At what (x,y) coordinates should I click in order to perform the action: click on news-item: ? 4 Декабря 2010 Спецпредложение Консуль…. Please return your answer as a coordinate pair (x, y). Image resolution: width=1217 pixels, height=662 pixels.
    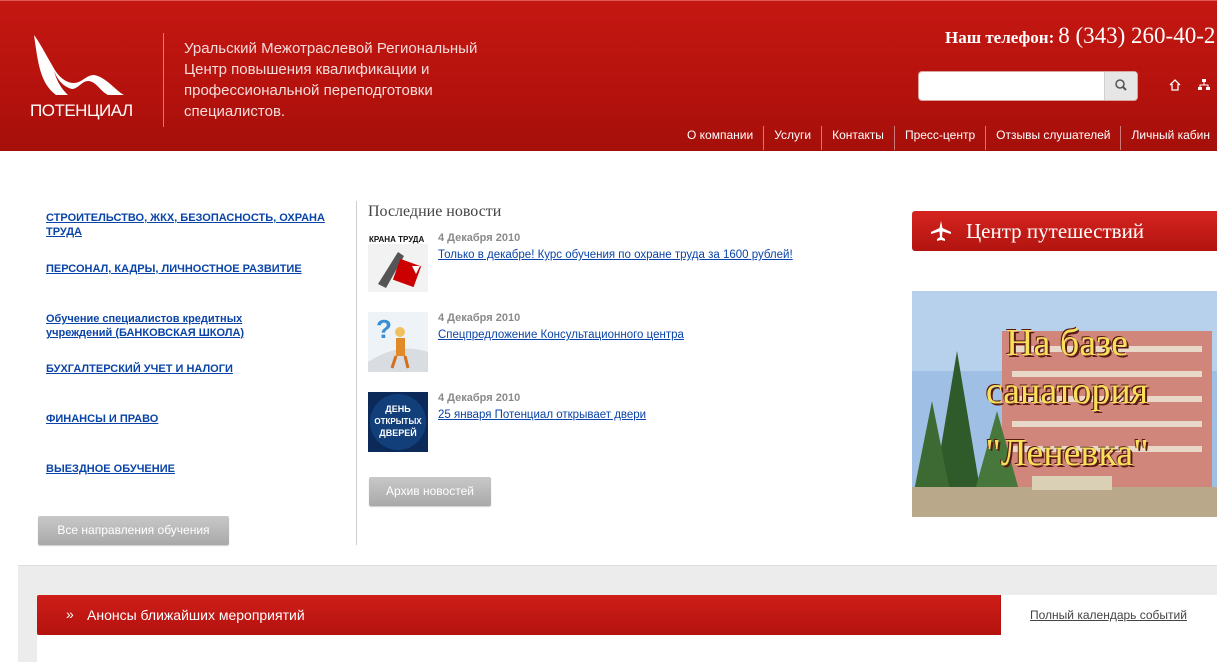
    Looking at the image, I should click on (618, 342).